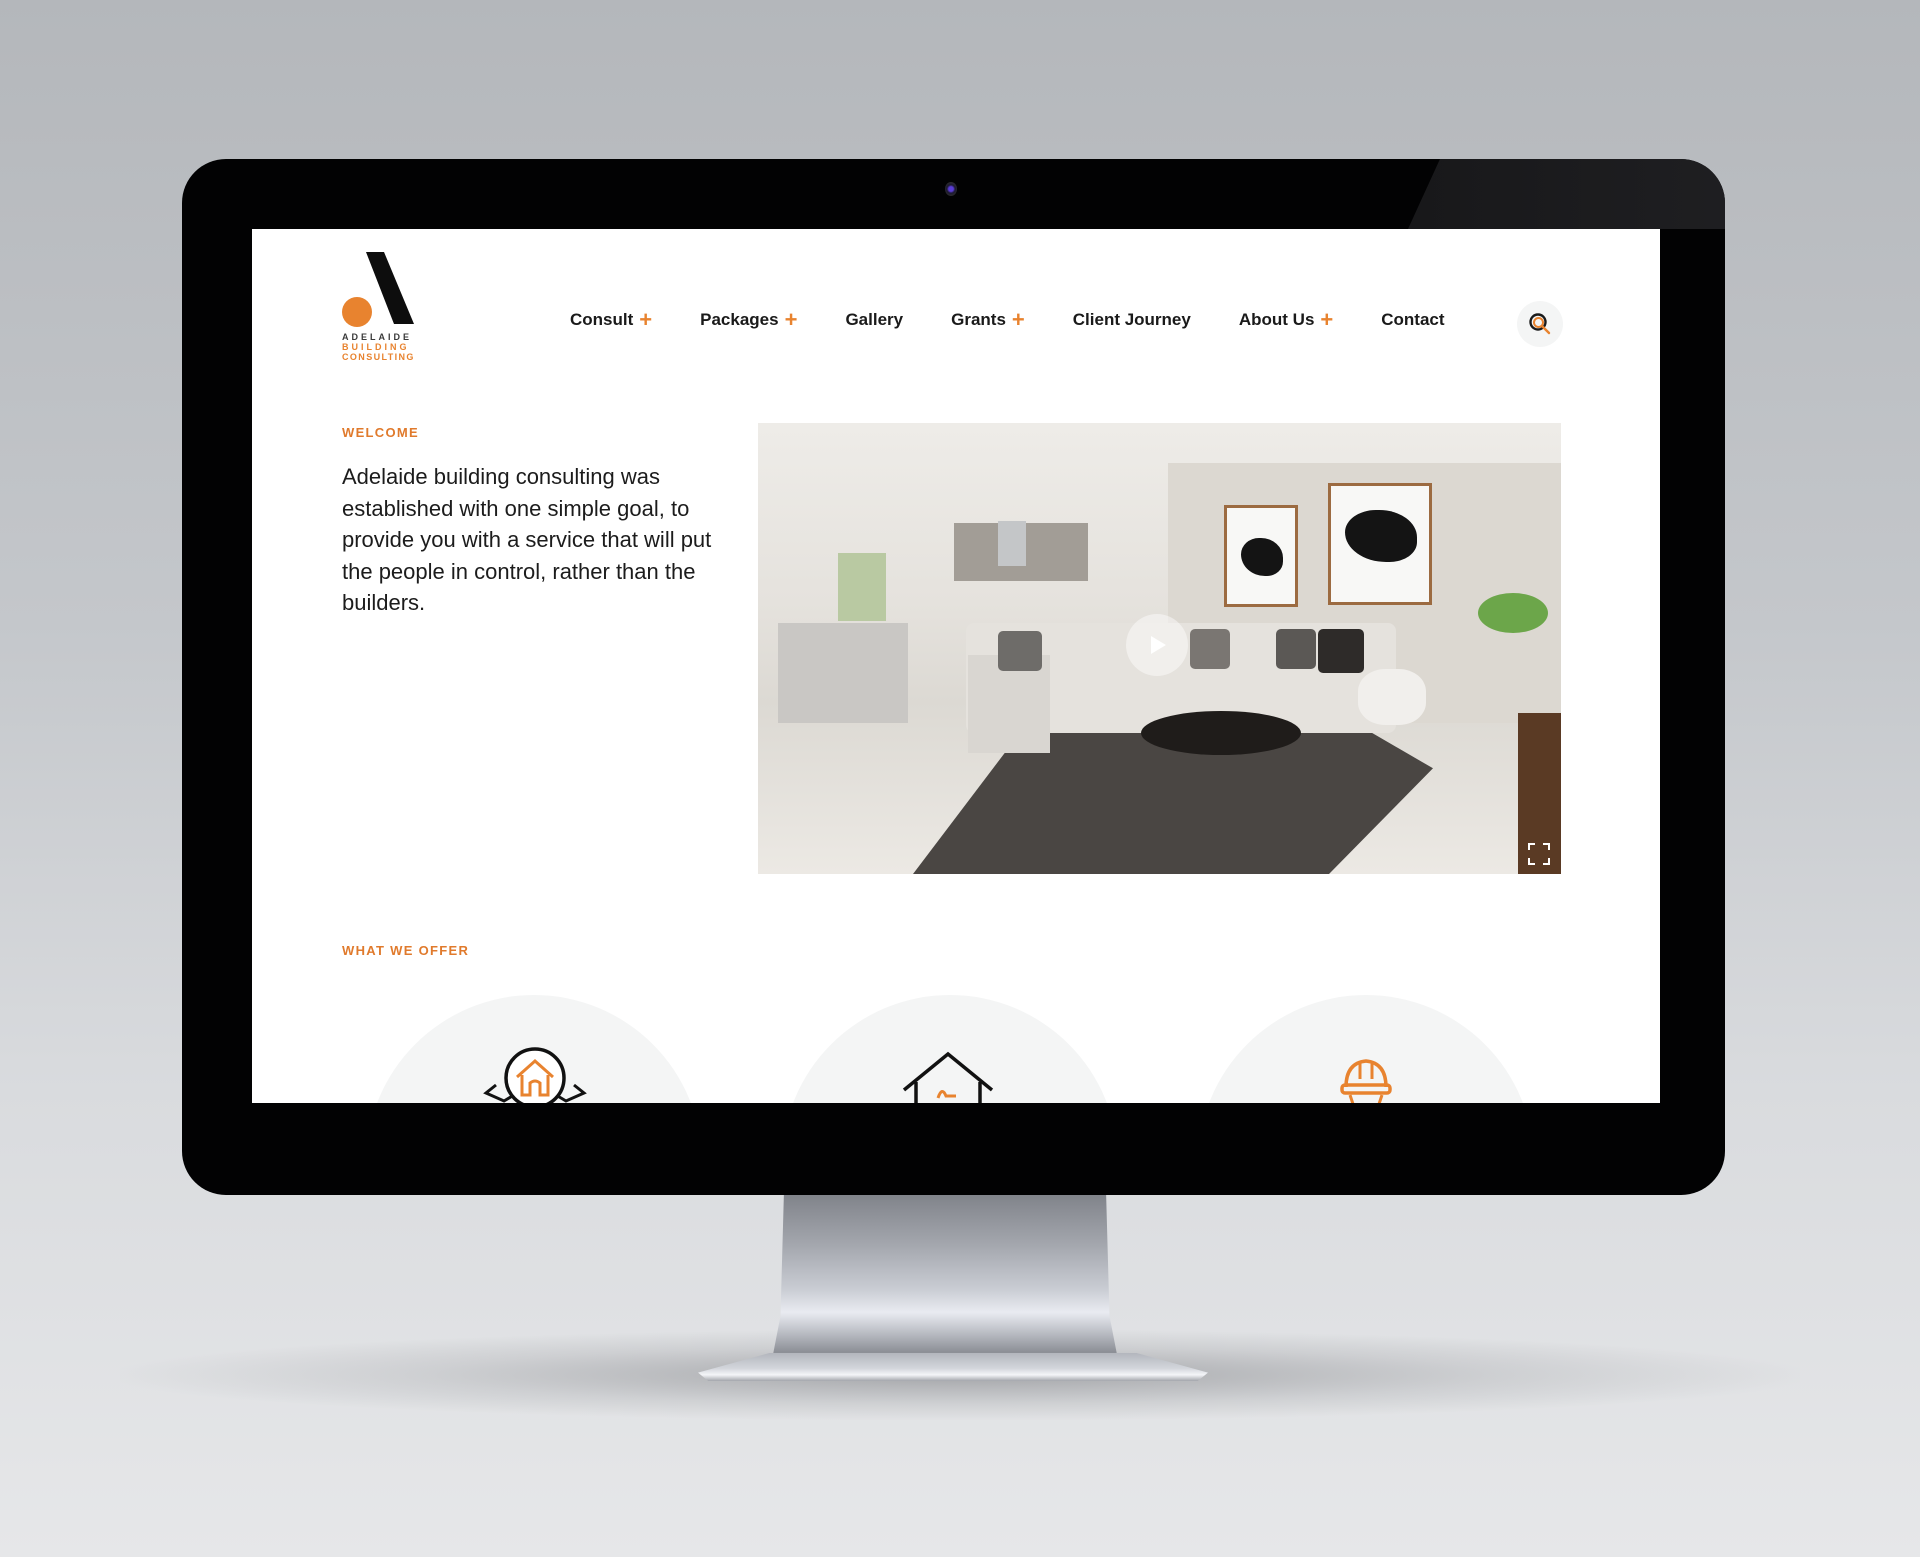 The height and width of the screenshot is (1557, 1920). I want to click on house-badge-icon, so click(535, 1075).